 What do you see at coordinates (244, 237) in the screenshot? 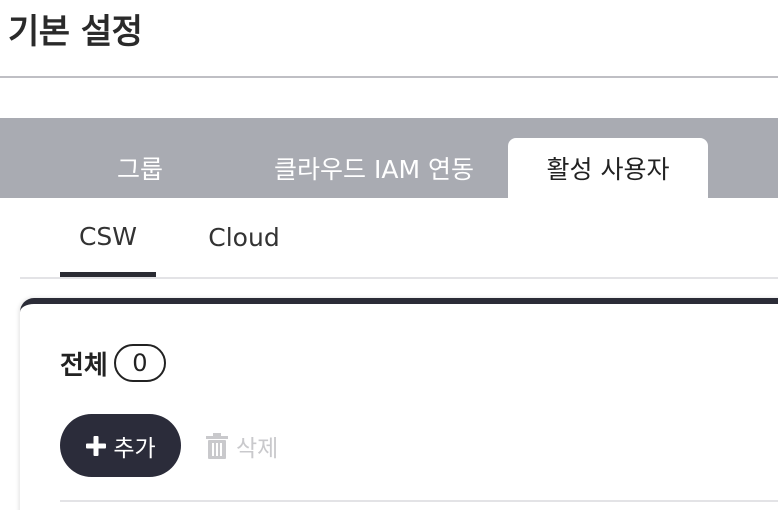
I see `subtab-cloud: Cloud` at bounding box center [244, 237].